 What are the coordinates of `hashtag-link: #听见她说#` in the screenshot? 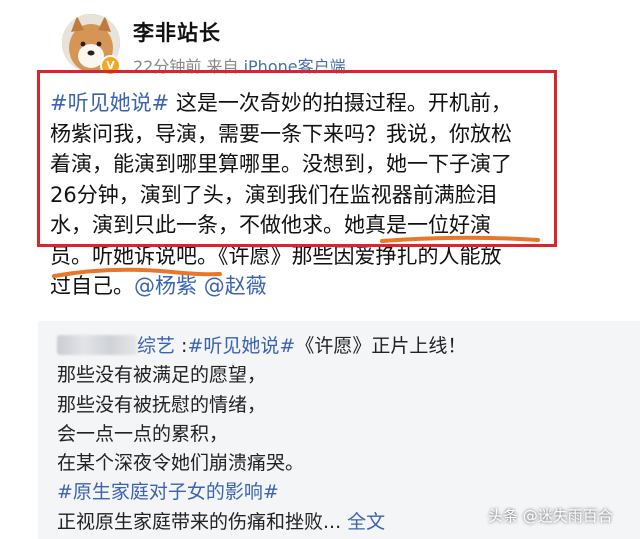 It's located at (241, 346).